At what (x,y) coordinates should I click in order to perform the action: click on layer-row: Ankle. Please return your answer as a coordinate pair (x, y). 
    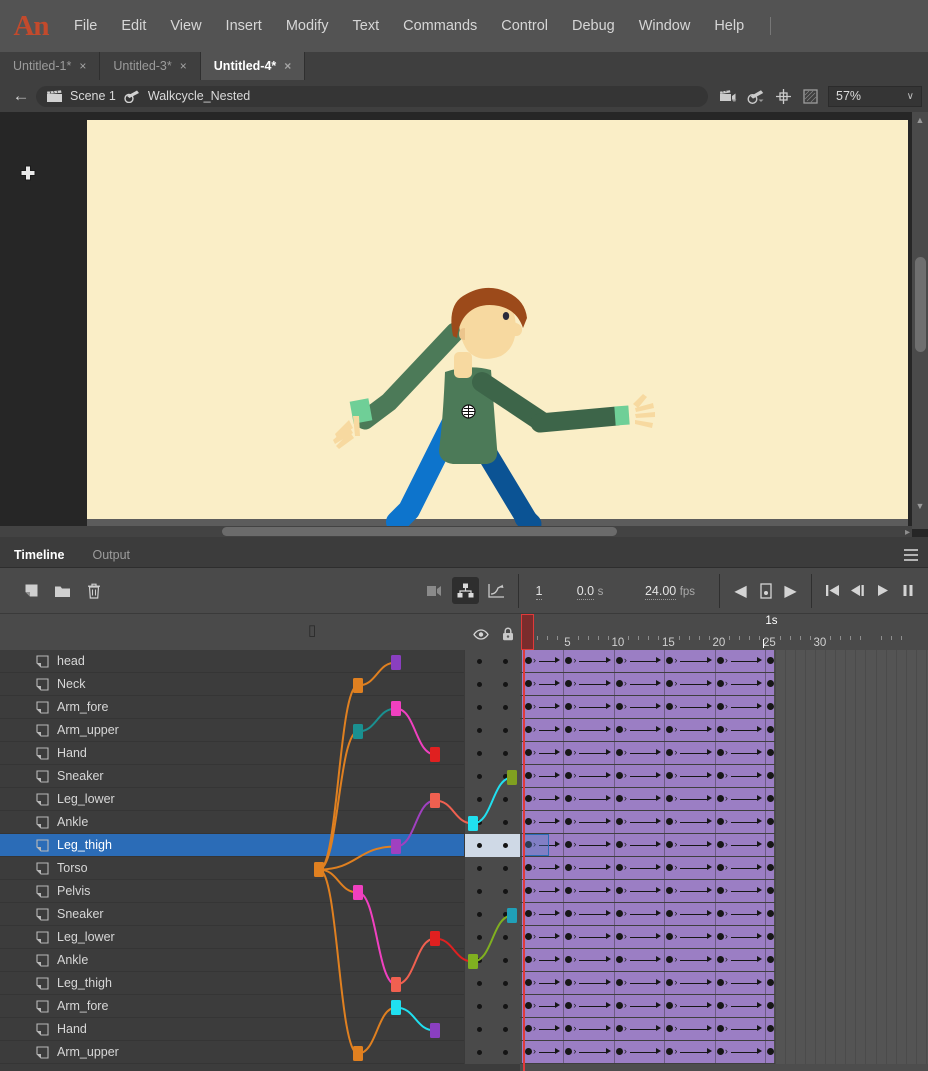
    Looking at the image, I should click on (260, 822).